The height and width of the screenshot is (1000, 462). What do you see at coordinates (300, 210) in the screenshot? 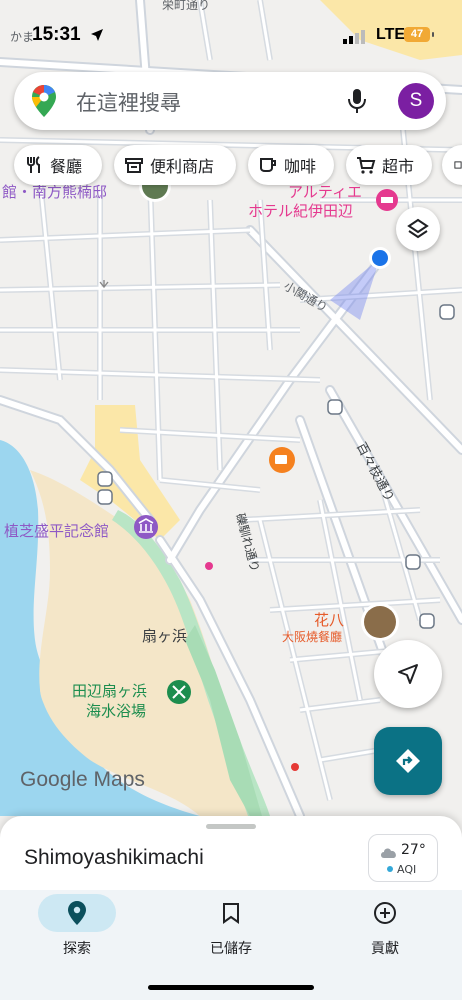
I see `map-label-hotel-2: ホテル紀伊田辺` at bounding box center [300, 210].